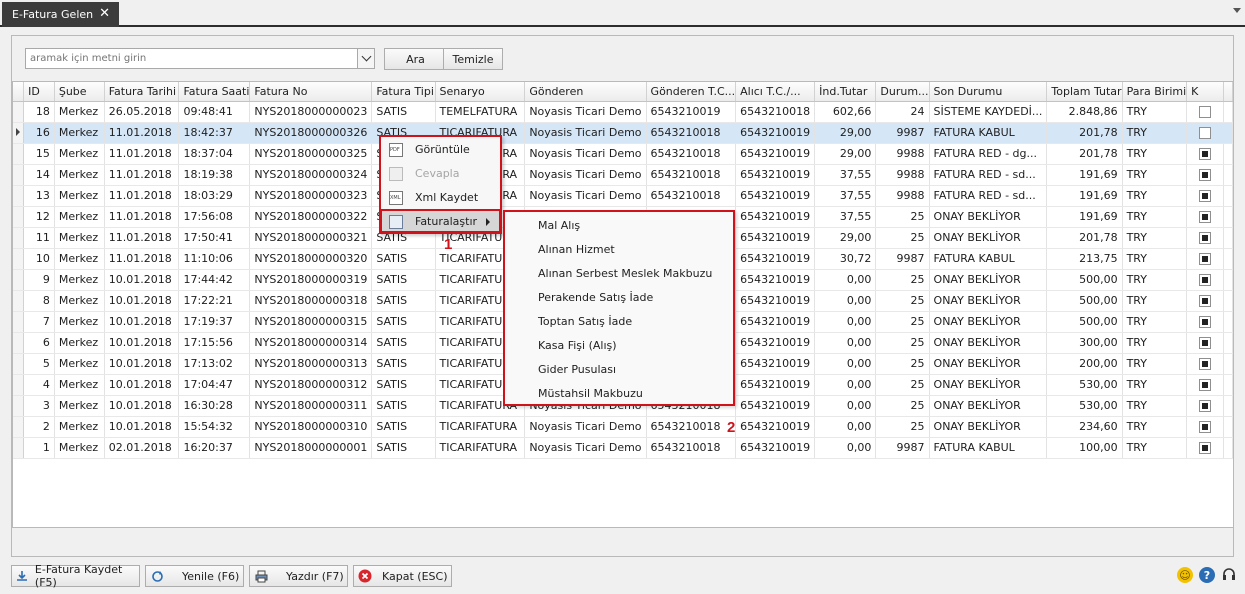 Image resolution: width=1245 pixels, height=594 pixels. I want to click on column-header: Gönderen, so click(585, 92).